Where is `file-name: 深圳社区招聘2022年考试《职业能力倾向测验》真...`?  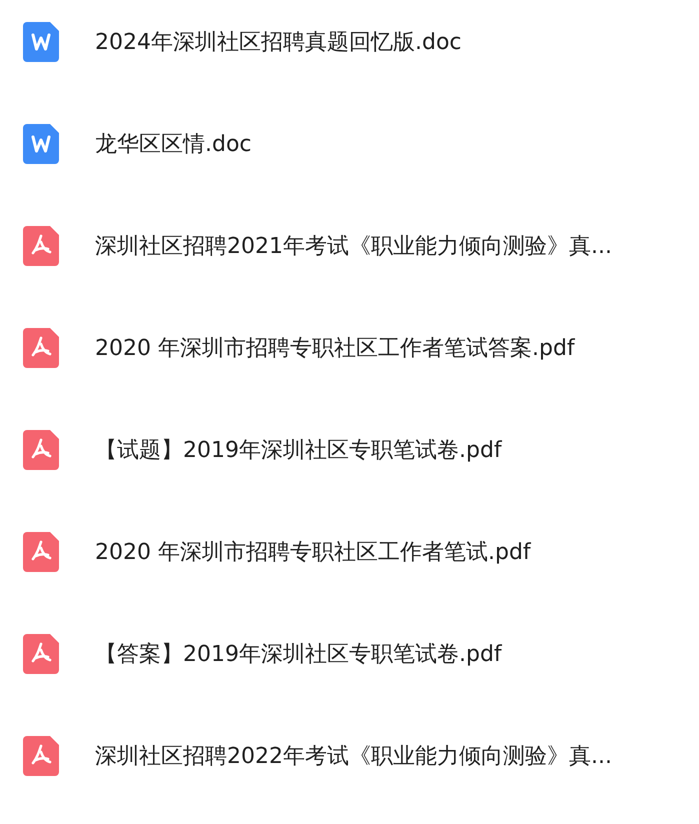
file-name: 深圳社区招聘2022年考试《职业能力倾向测验》真... is located at coordinates (353, 756).